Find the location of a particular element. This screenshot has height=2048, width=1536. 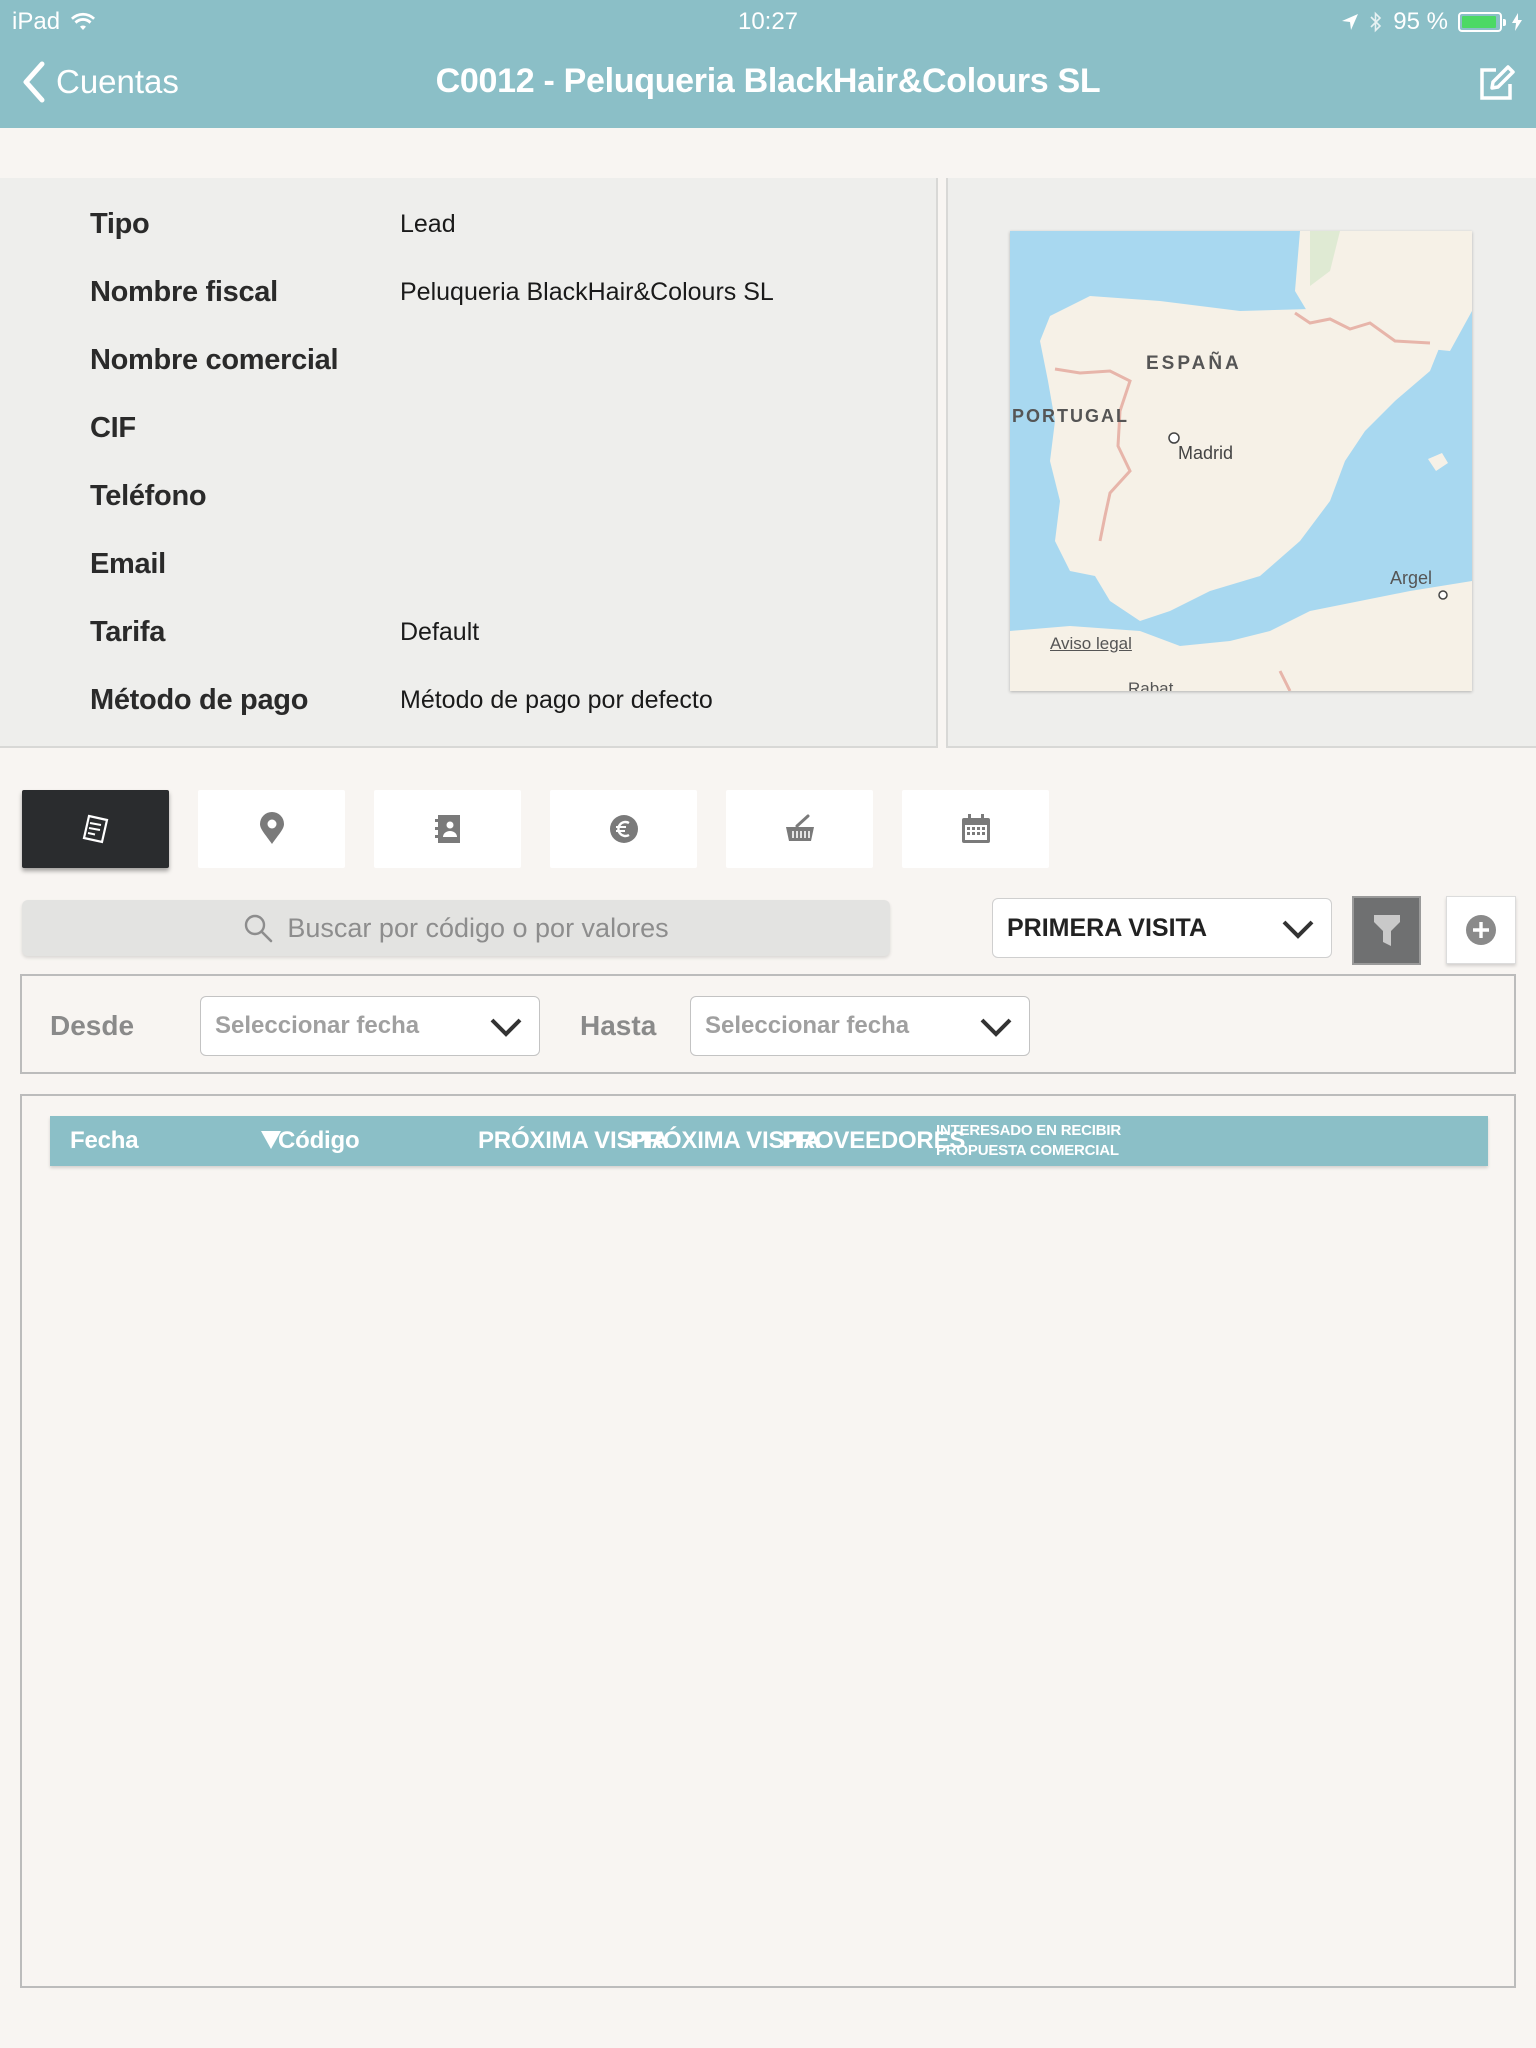

map-label-portugal: PORTUGAL is located at coordinates (1070, 416).